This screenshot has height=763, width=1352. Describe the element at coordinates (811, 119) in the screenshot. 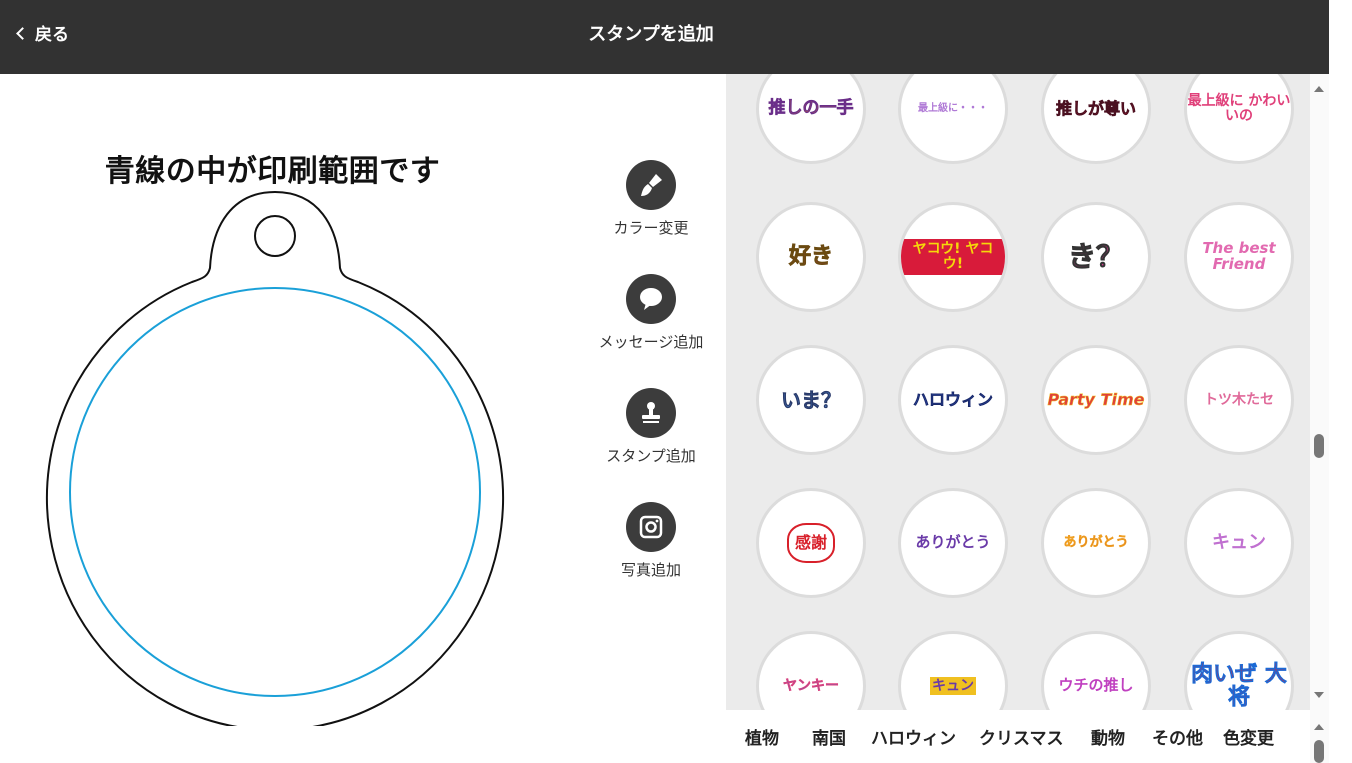

I see `stamp-item: 推しの一手` at that location.